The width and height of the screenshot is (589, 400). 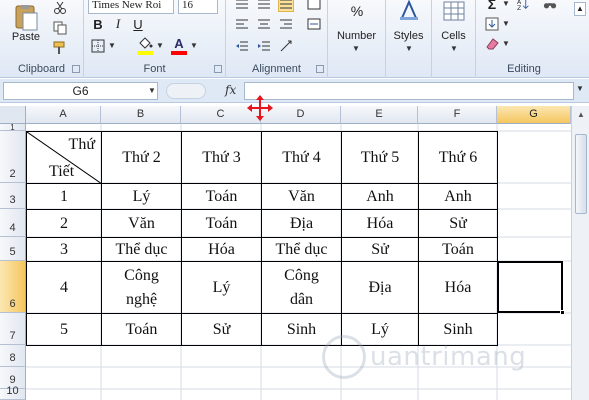 What do you see at coordinates (13, 223) in the screenshot?
I see `row-header-4: 4` at bounding box center [13, 223].